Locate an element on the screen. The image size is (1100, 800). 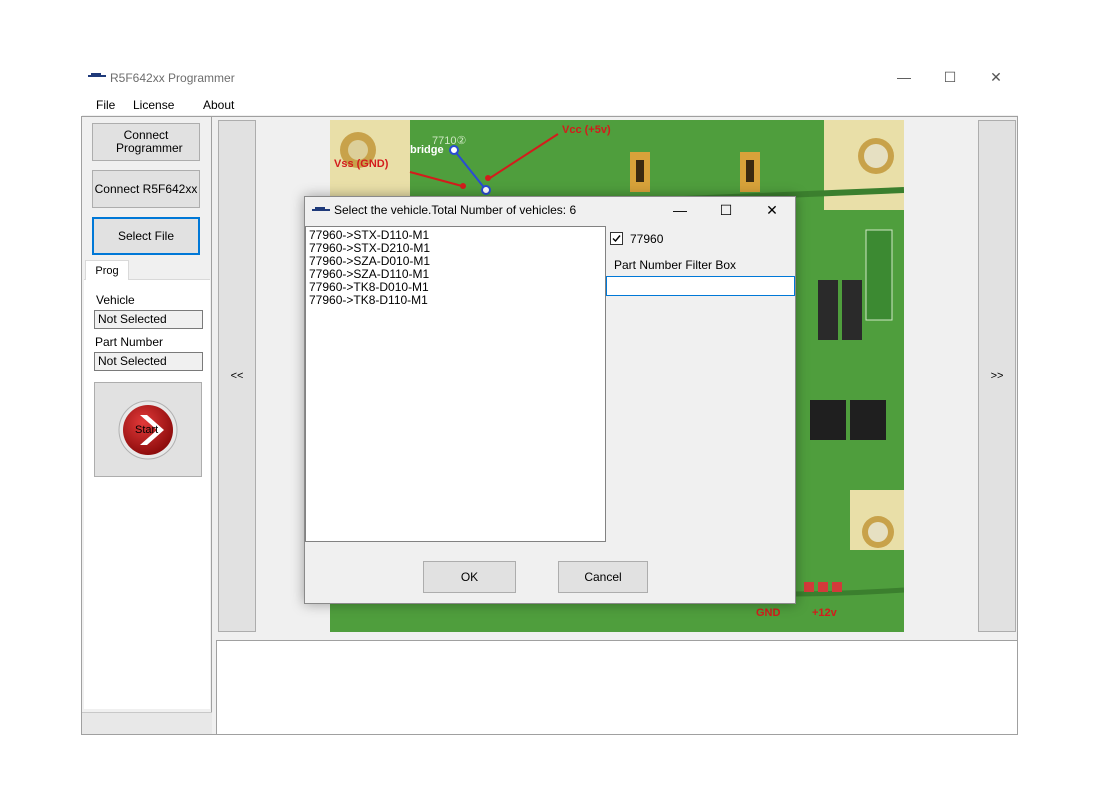
list-item: 77960->TK8-D110-M1 is located at coordinates (368, 300).